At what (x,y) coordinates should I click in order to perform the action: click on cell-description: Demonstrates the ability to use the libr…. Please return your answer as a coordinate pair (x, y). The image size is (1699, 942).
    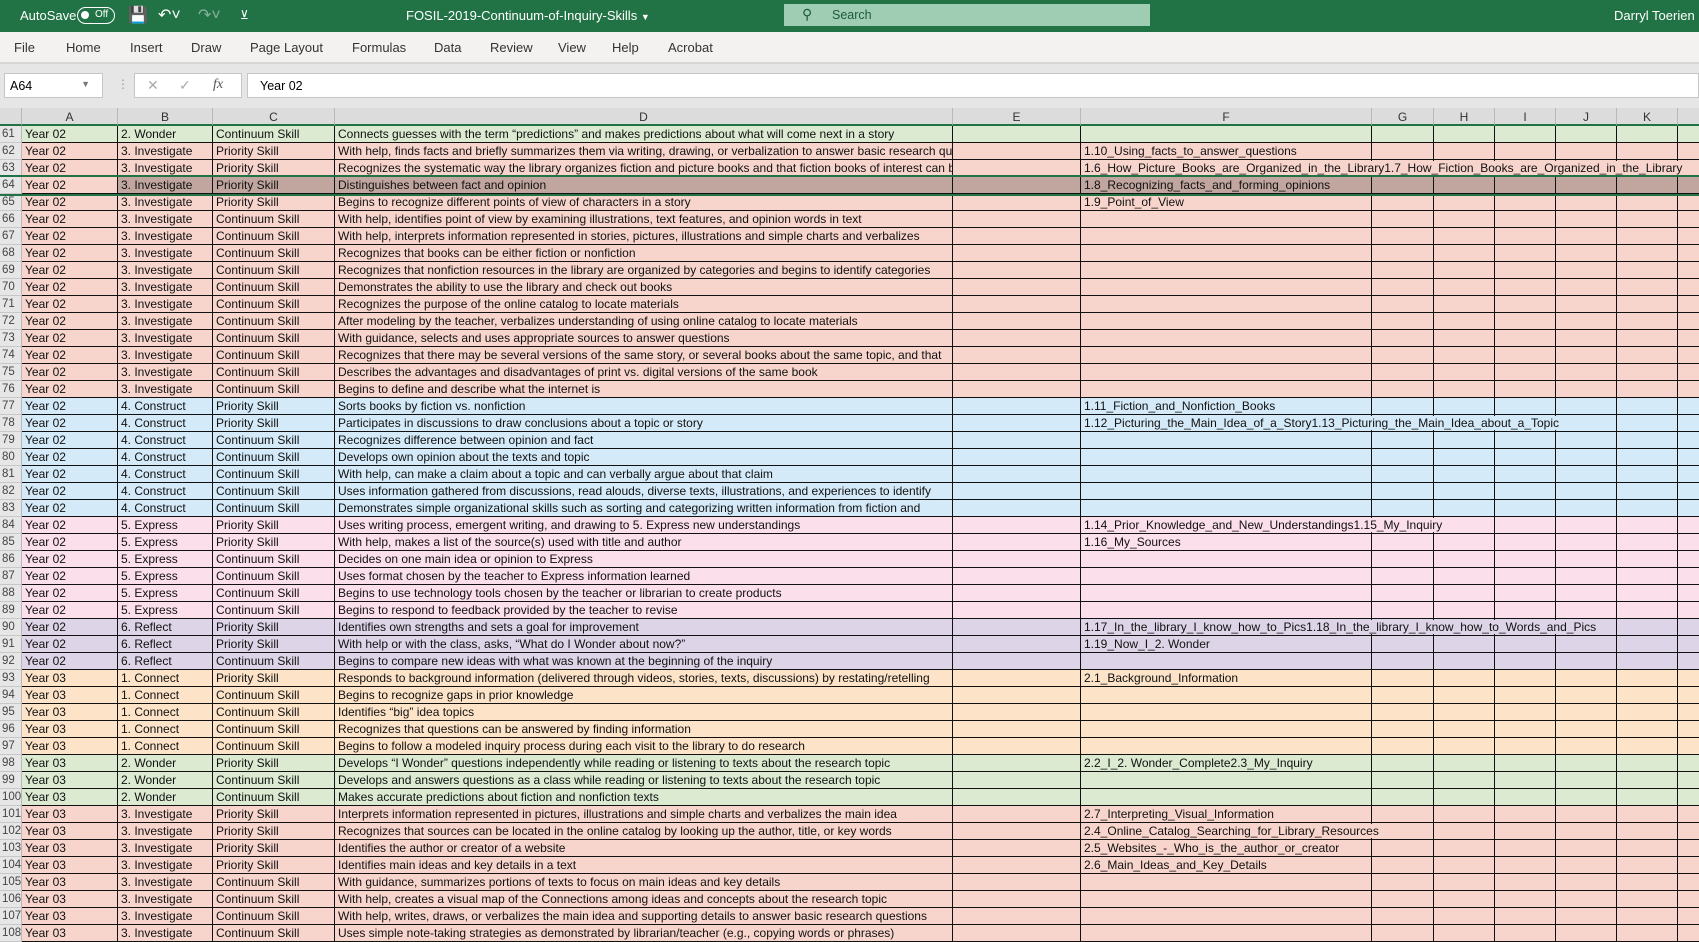
    Looking at the image, I should click on (644, 287).